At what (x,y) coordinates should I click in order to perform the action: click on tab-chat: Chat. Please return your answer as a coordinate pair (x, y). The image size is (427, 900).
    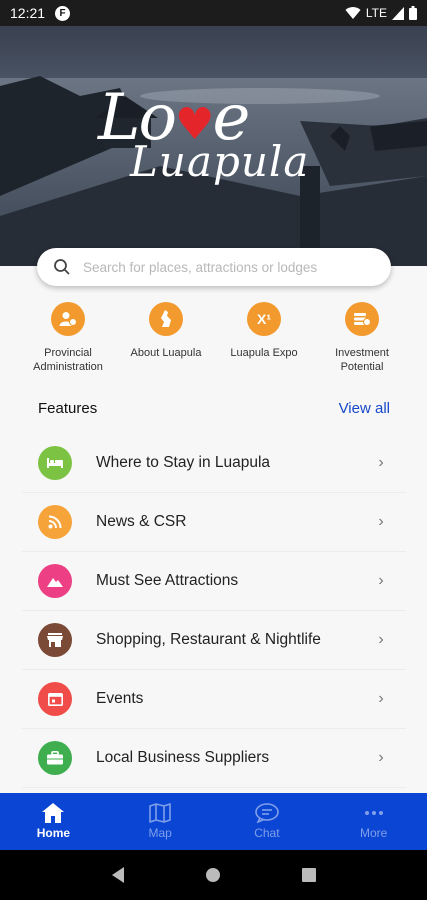
    Looking at the image, I should click on (267, 821).